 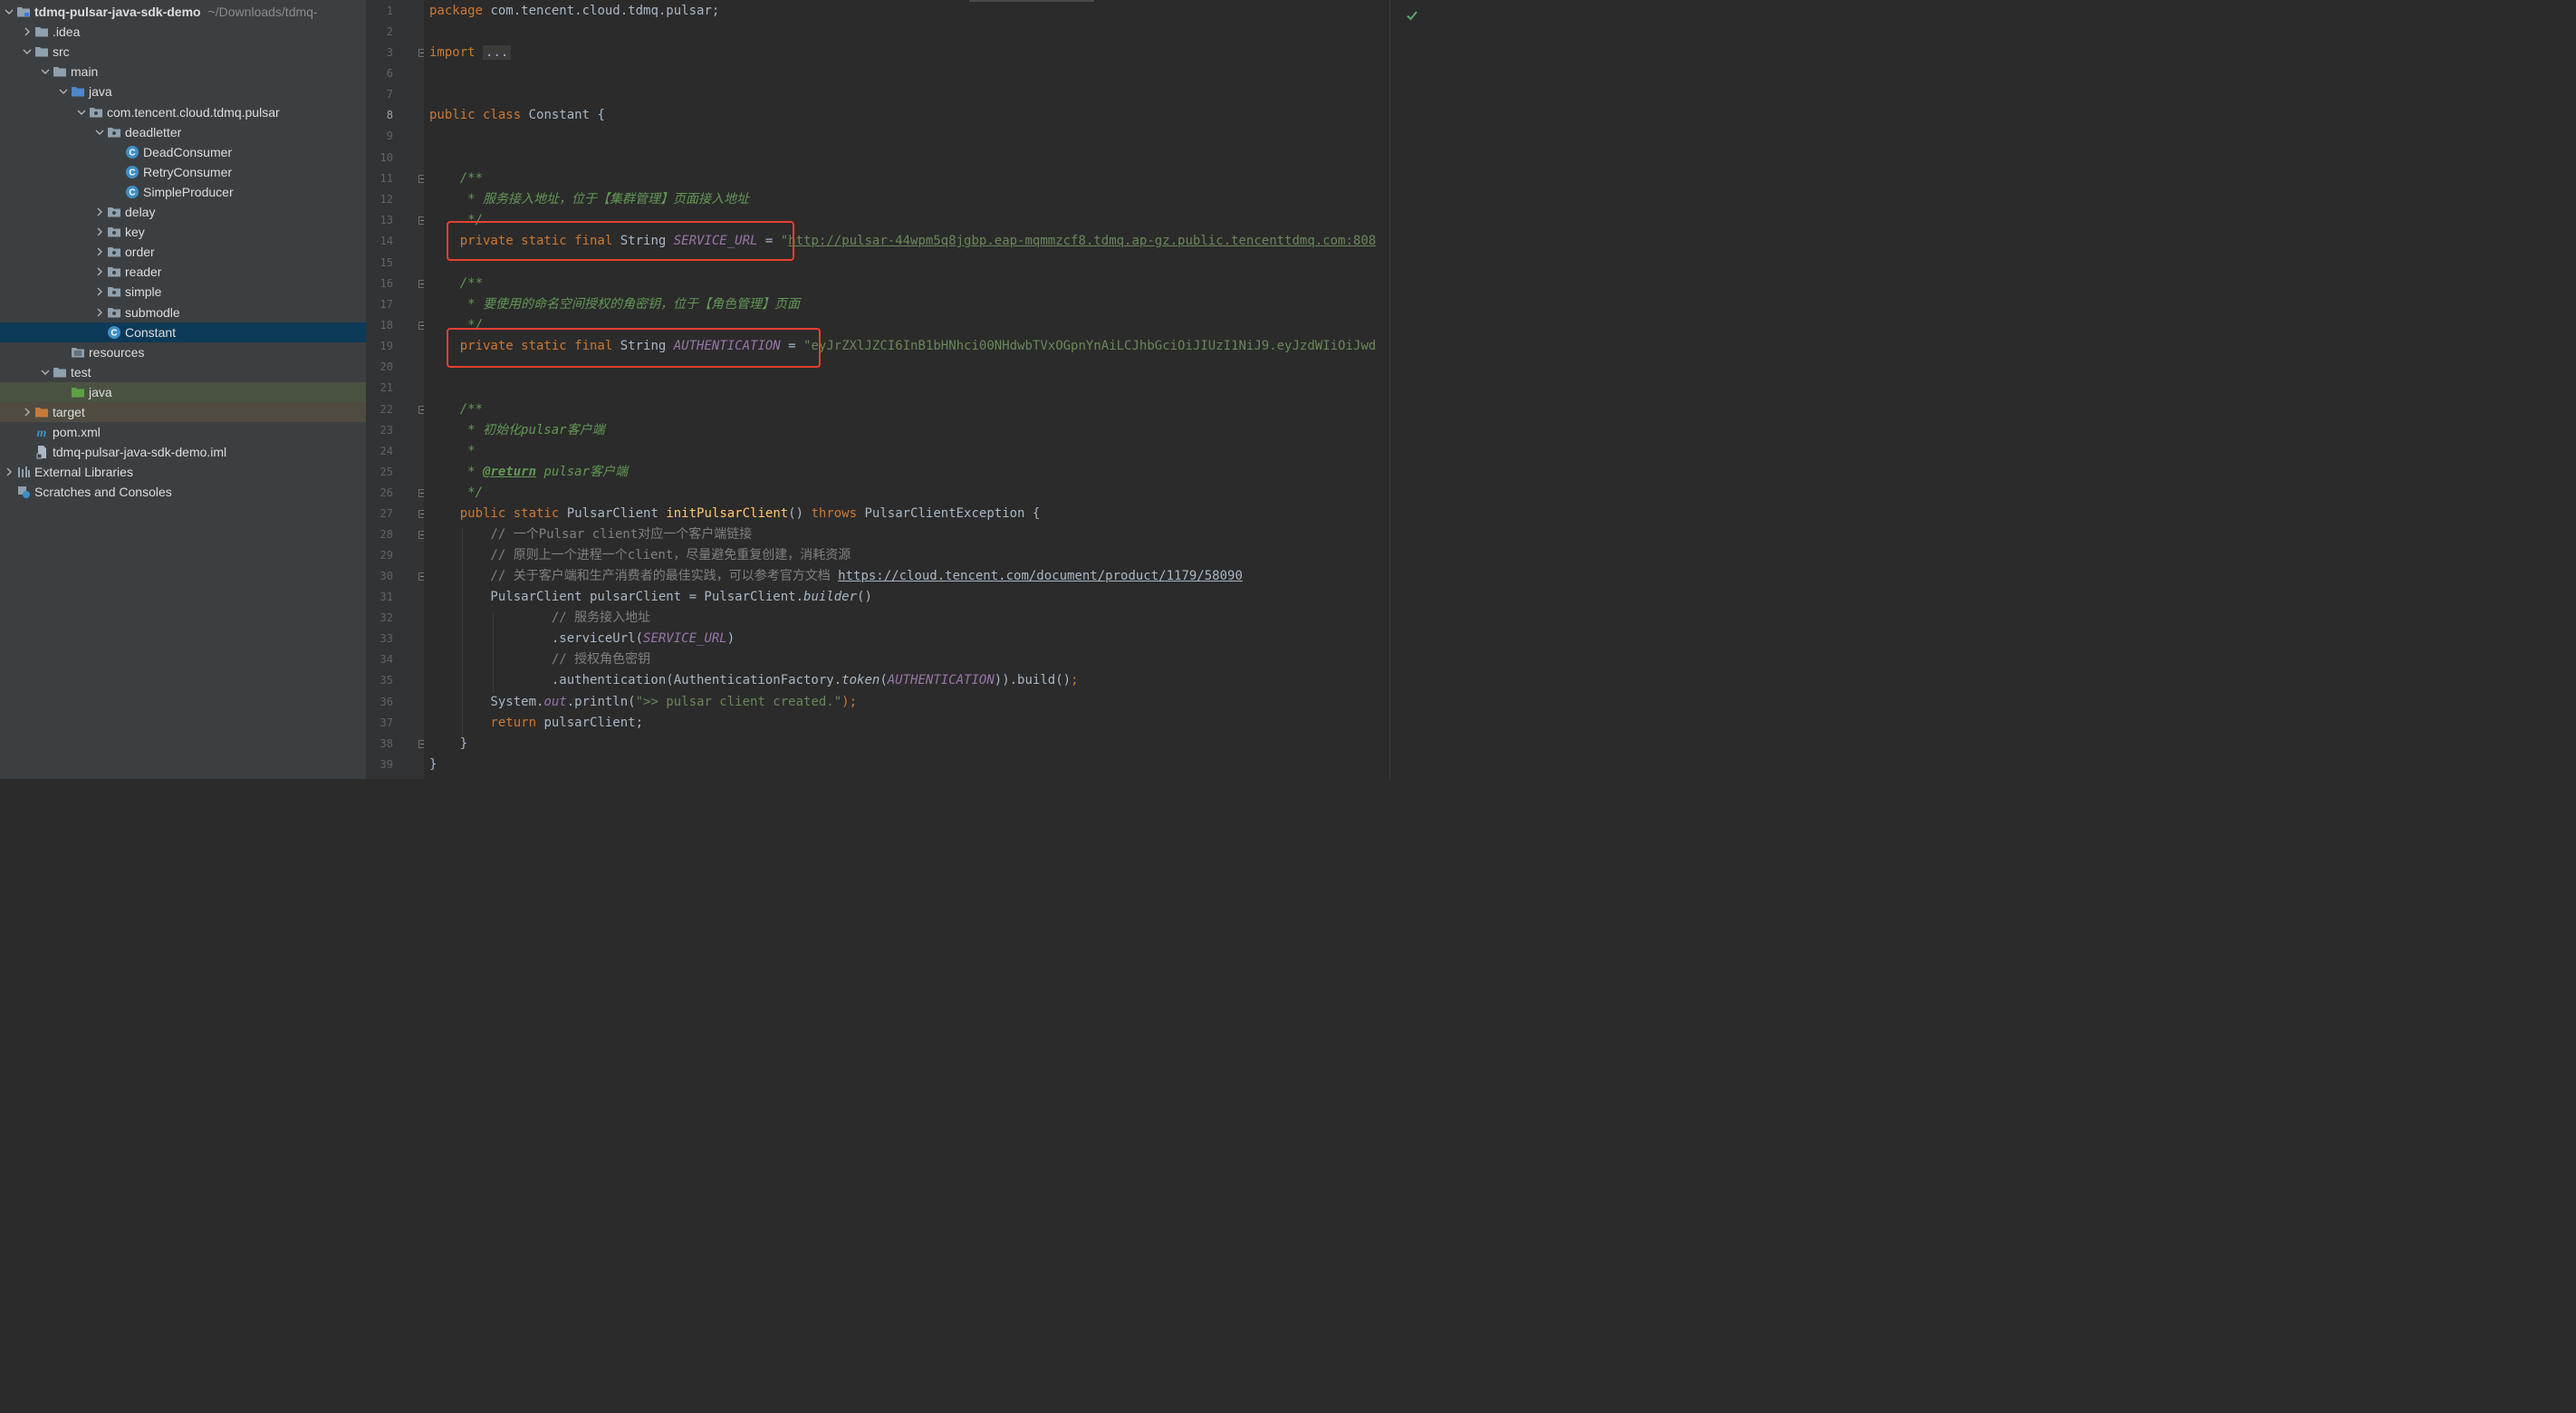 What do you see at coordinates (183, 72) in the screenshot?
I see `tree-item-main: main` at bounding box center [183, 72].